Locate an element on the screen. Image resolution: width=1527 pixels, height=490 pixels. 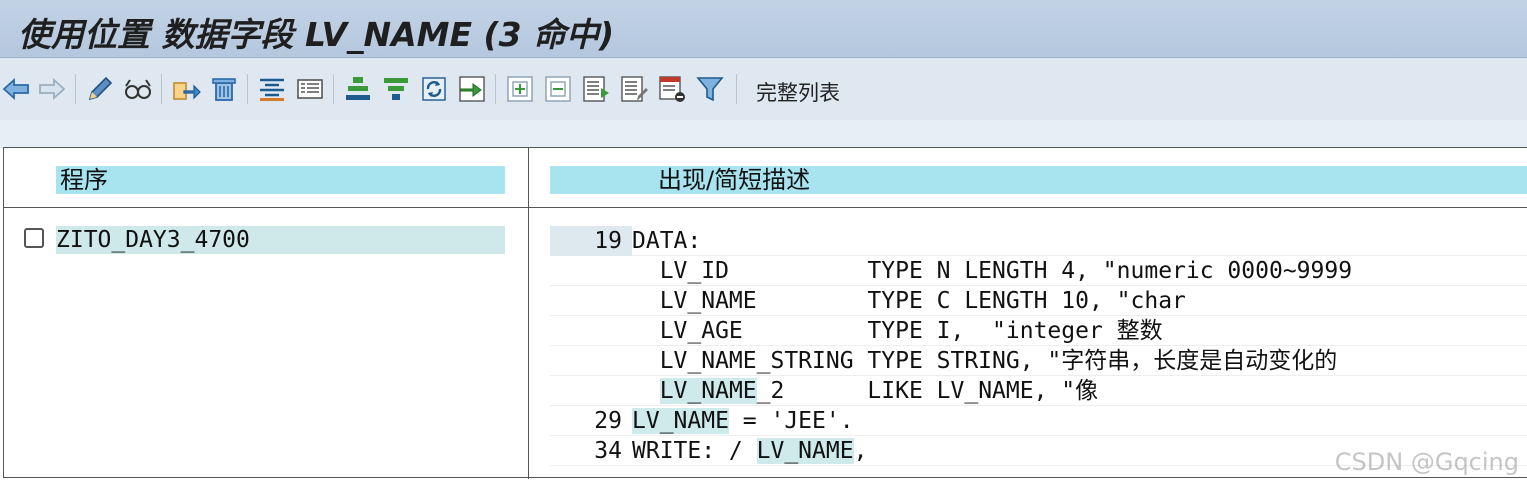
full-list-button: 完整列表 is located at coordinates (798, 92).